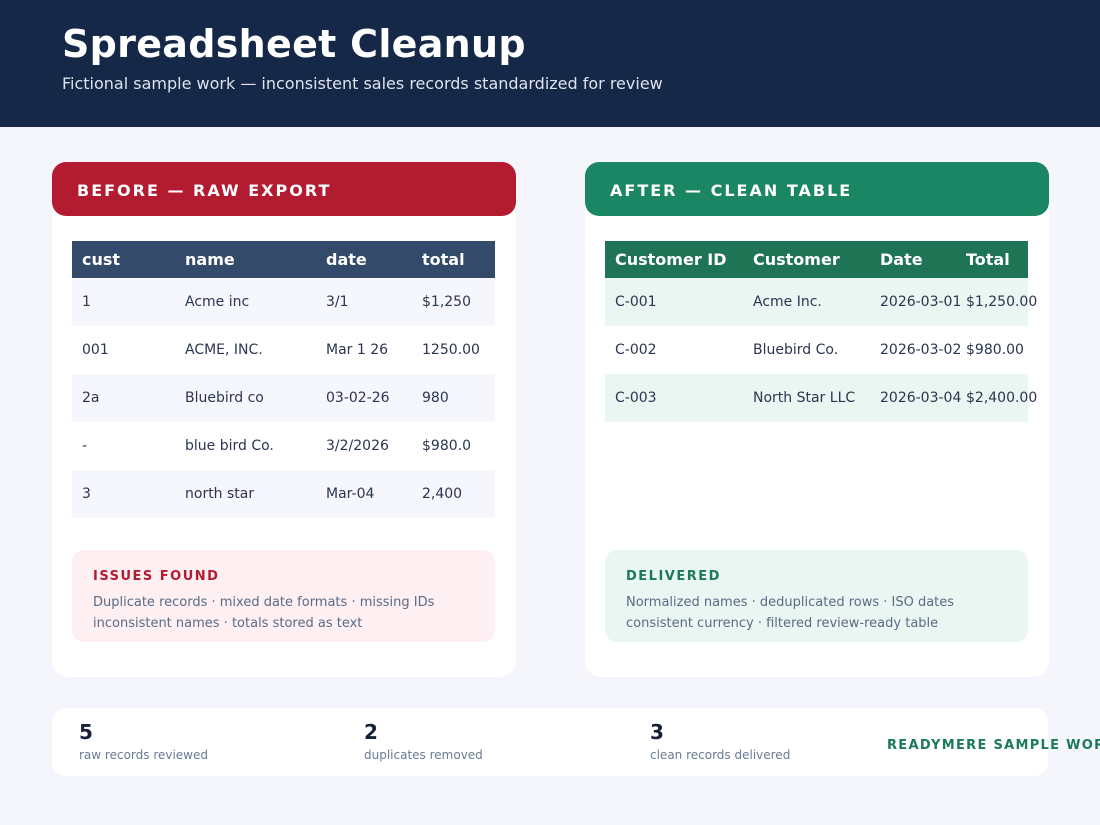 The image size is (1100, 825). What do you see at coordinates (283, 302) in the screenshot?
I see `table-row: 1 Acme inc 3/1 $1,250` at bounding box center [283, 302].